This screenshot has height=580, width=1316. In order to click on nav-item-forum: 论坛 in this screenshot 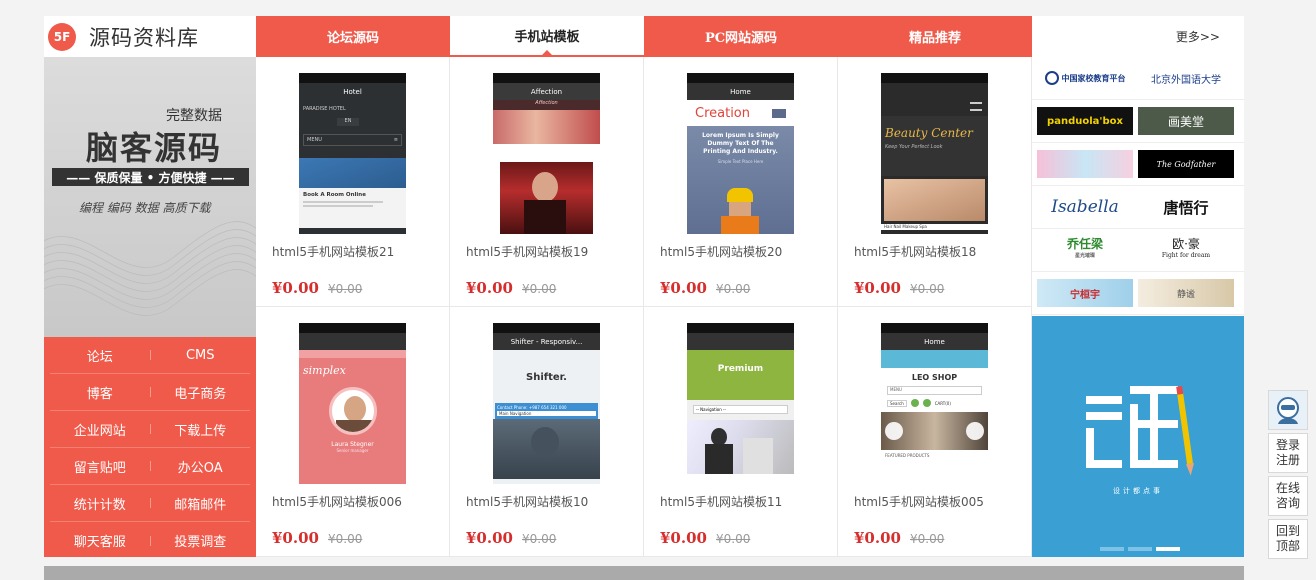, I will do `click(100, 355)`.